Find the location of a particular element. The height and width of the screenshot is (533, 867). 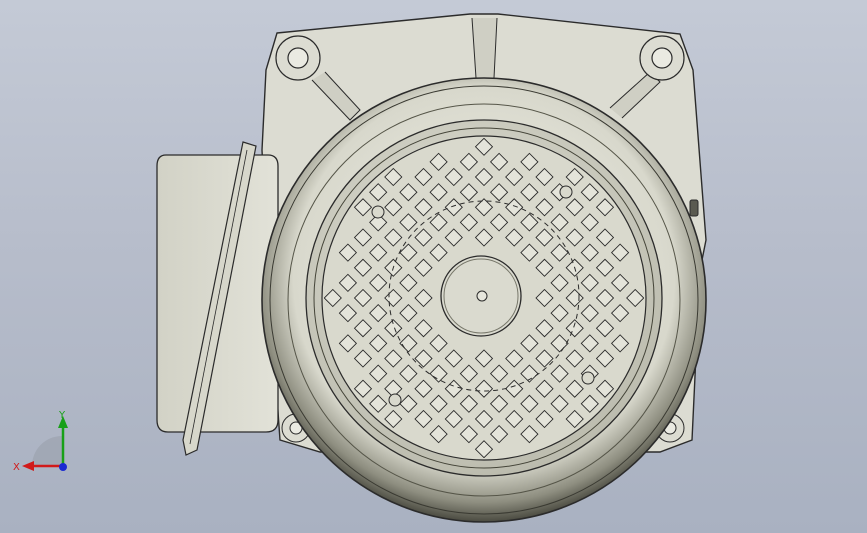

shaft-center is located at coordinates (482, 296).